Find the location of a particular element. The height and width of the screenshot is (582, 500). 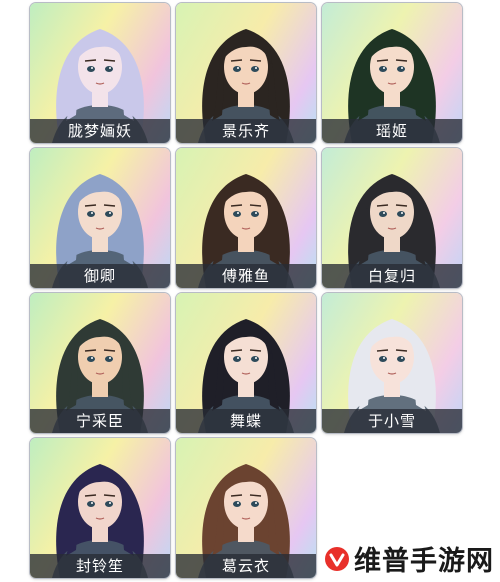

character-card: 葛云衣 is located at coordinates (246, 508).